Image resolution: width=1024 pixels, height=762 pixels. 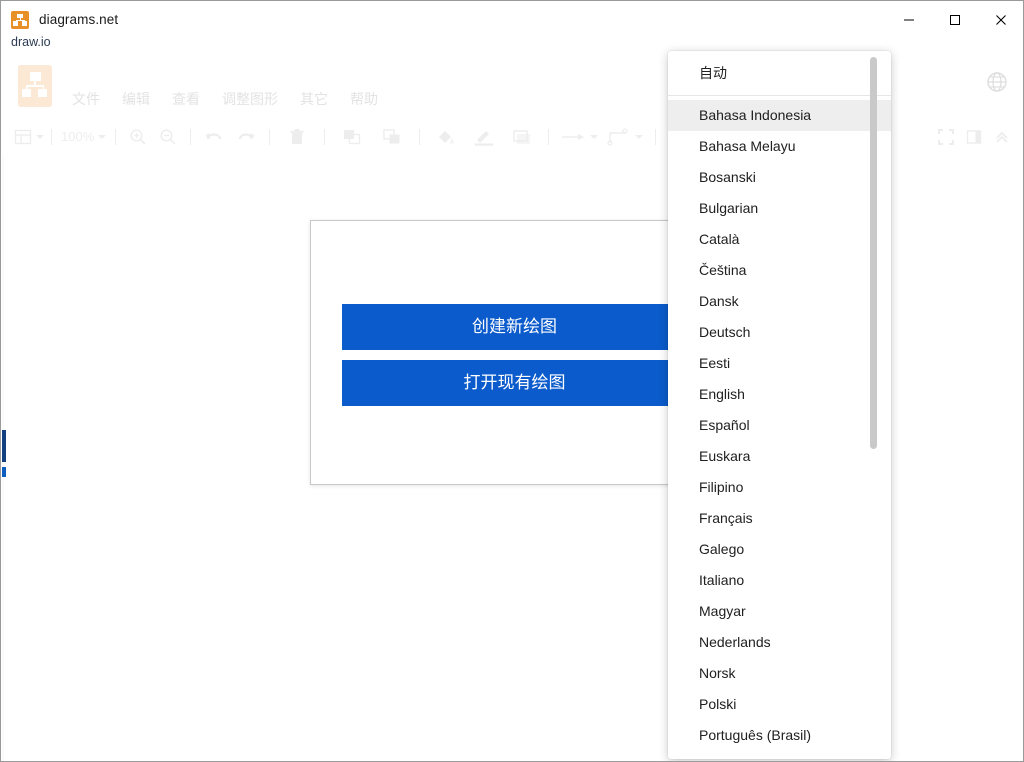 I want to click on dropdown-scrollbar-track, so click(x=877, y=405).